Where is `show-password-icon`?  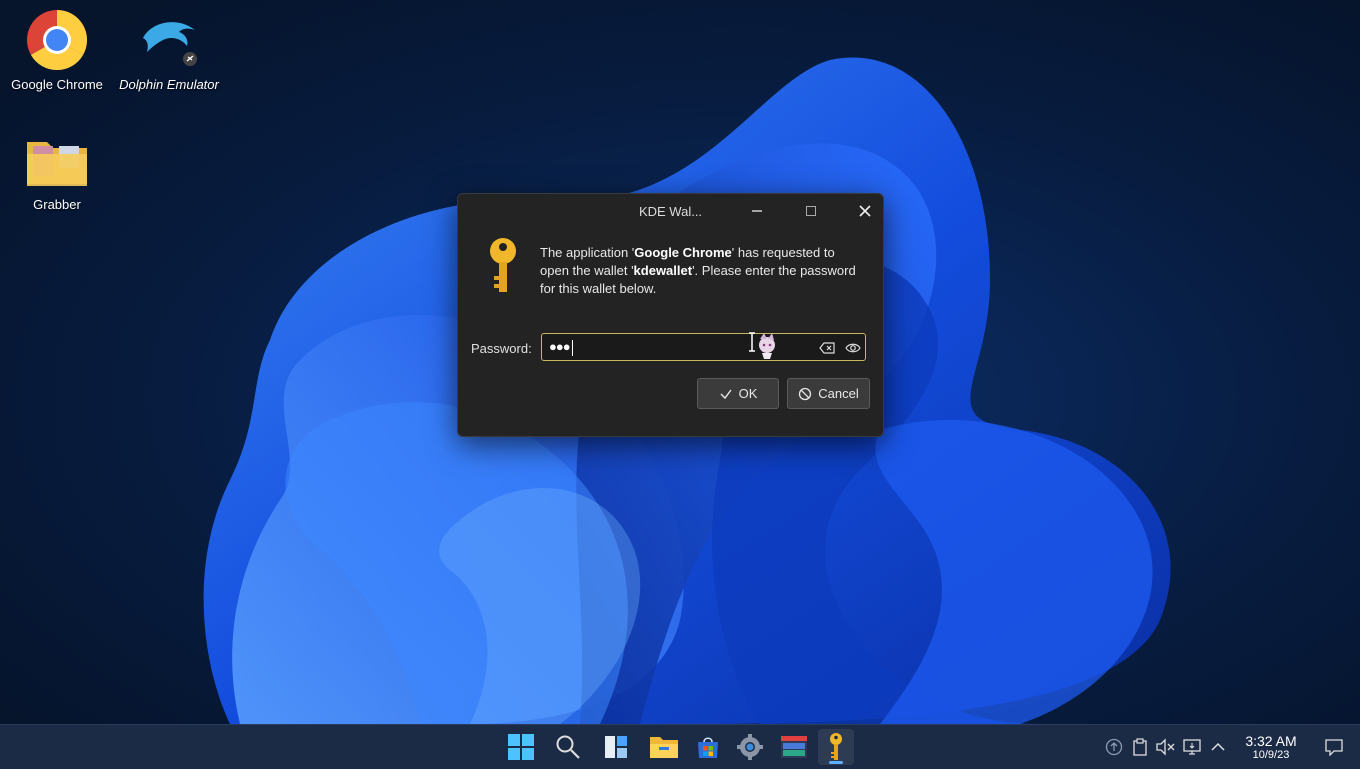 show-password-icon is located at coordinates (853, 348).